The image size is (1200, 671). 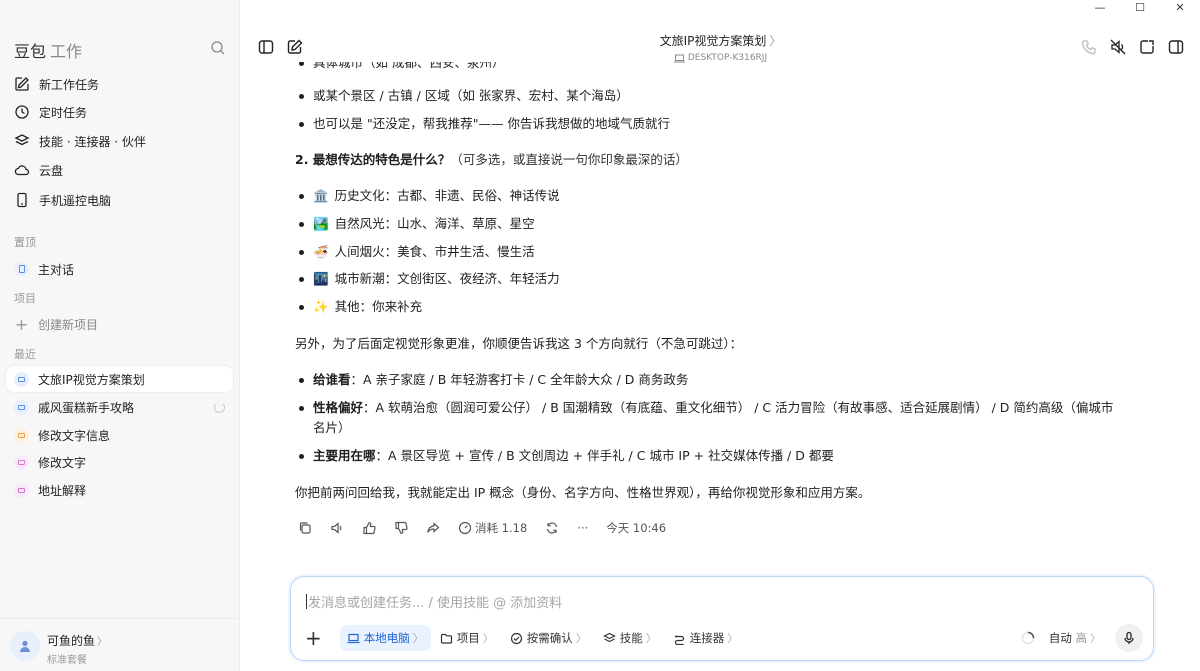 I want to click on pinned-section-label: 置顶, so click(x=25, y=242).